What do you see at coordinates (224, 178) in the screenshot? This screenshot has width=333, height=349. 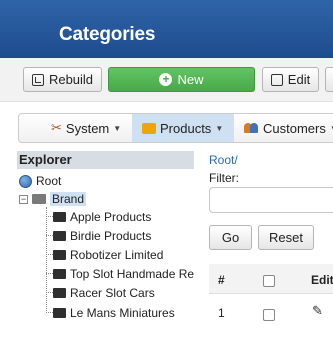 I see `filter-label: Filter:` at bounding box center [224, 178].